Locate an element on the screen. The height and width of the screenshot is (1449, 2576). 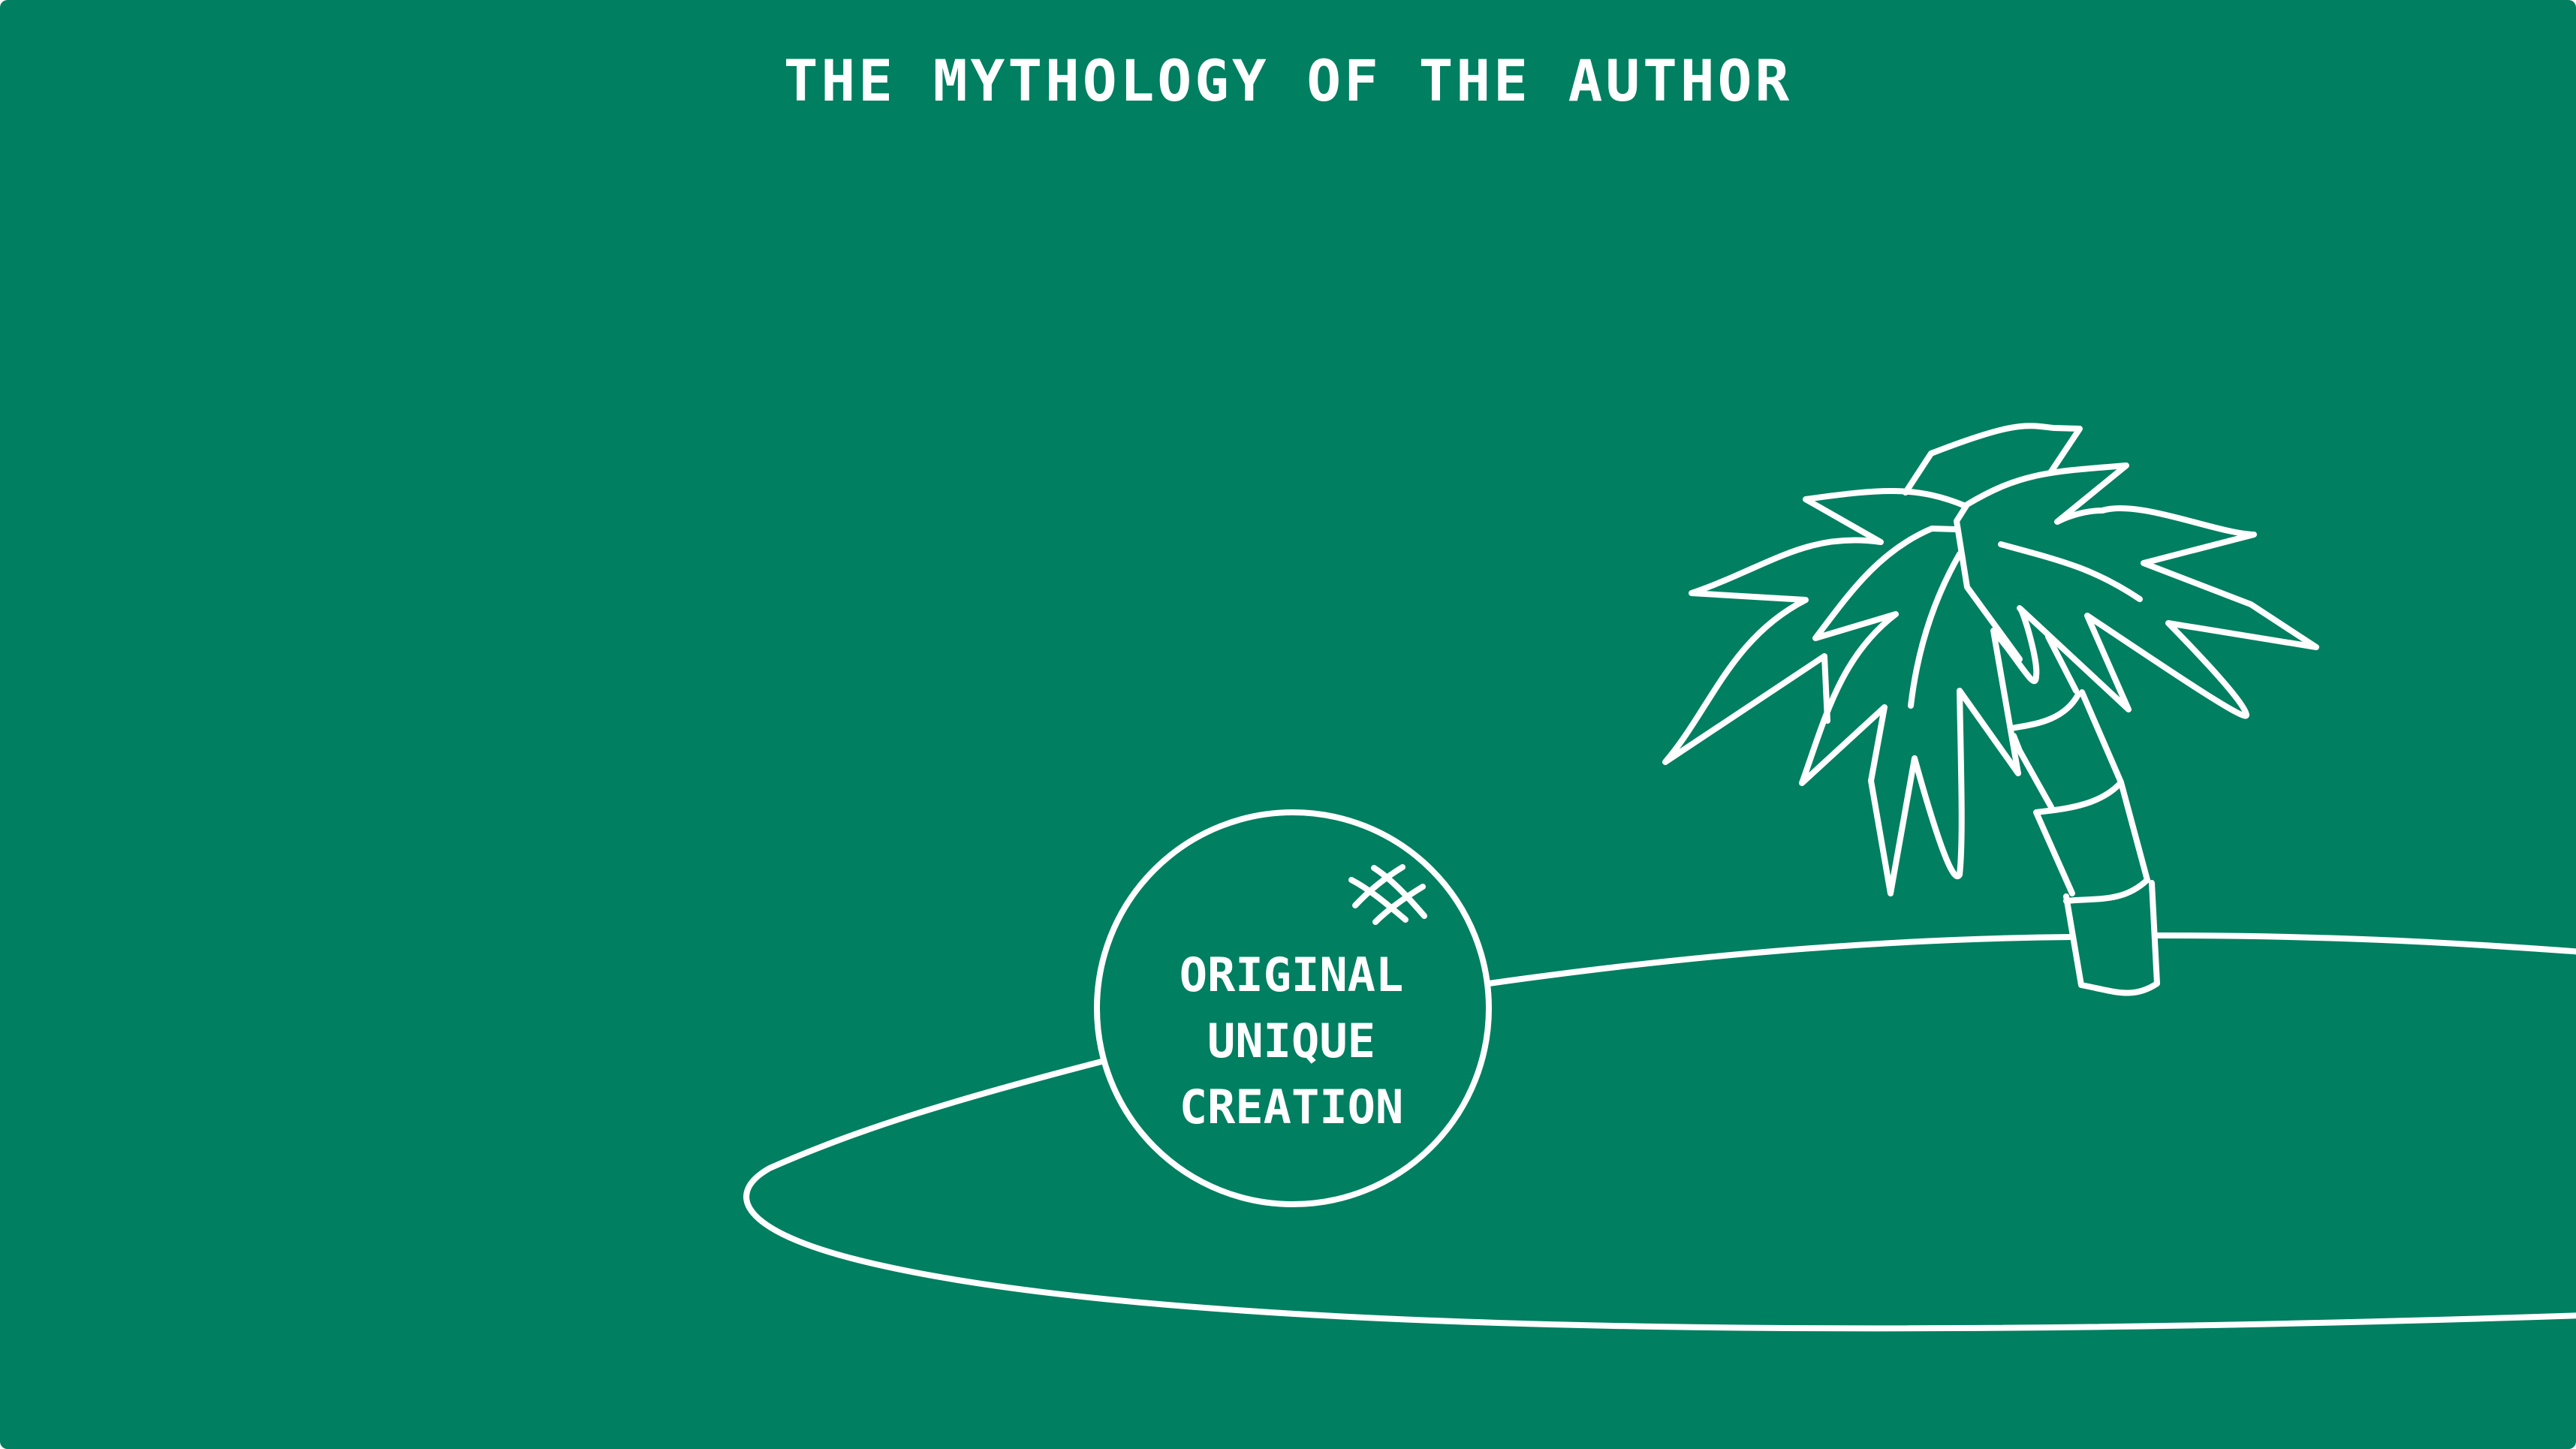
node-label-line: ORIGINAL is located at coordinates (1291, 974).